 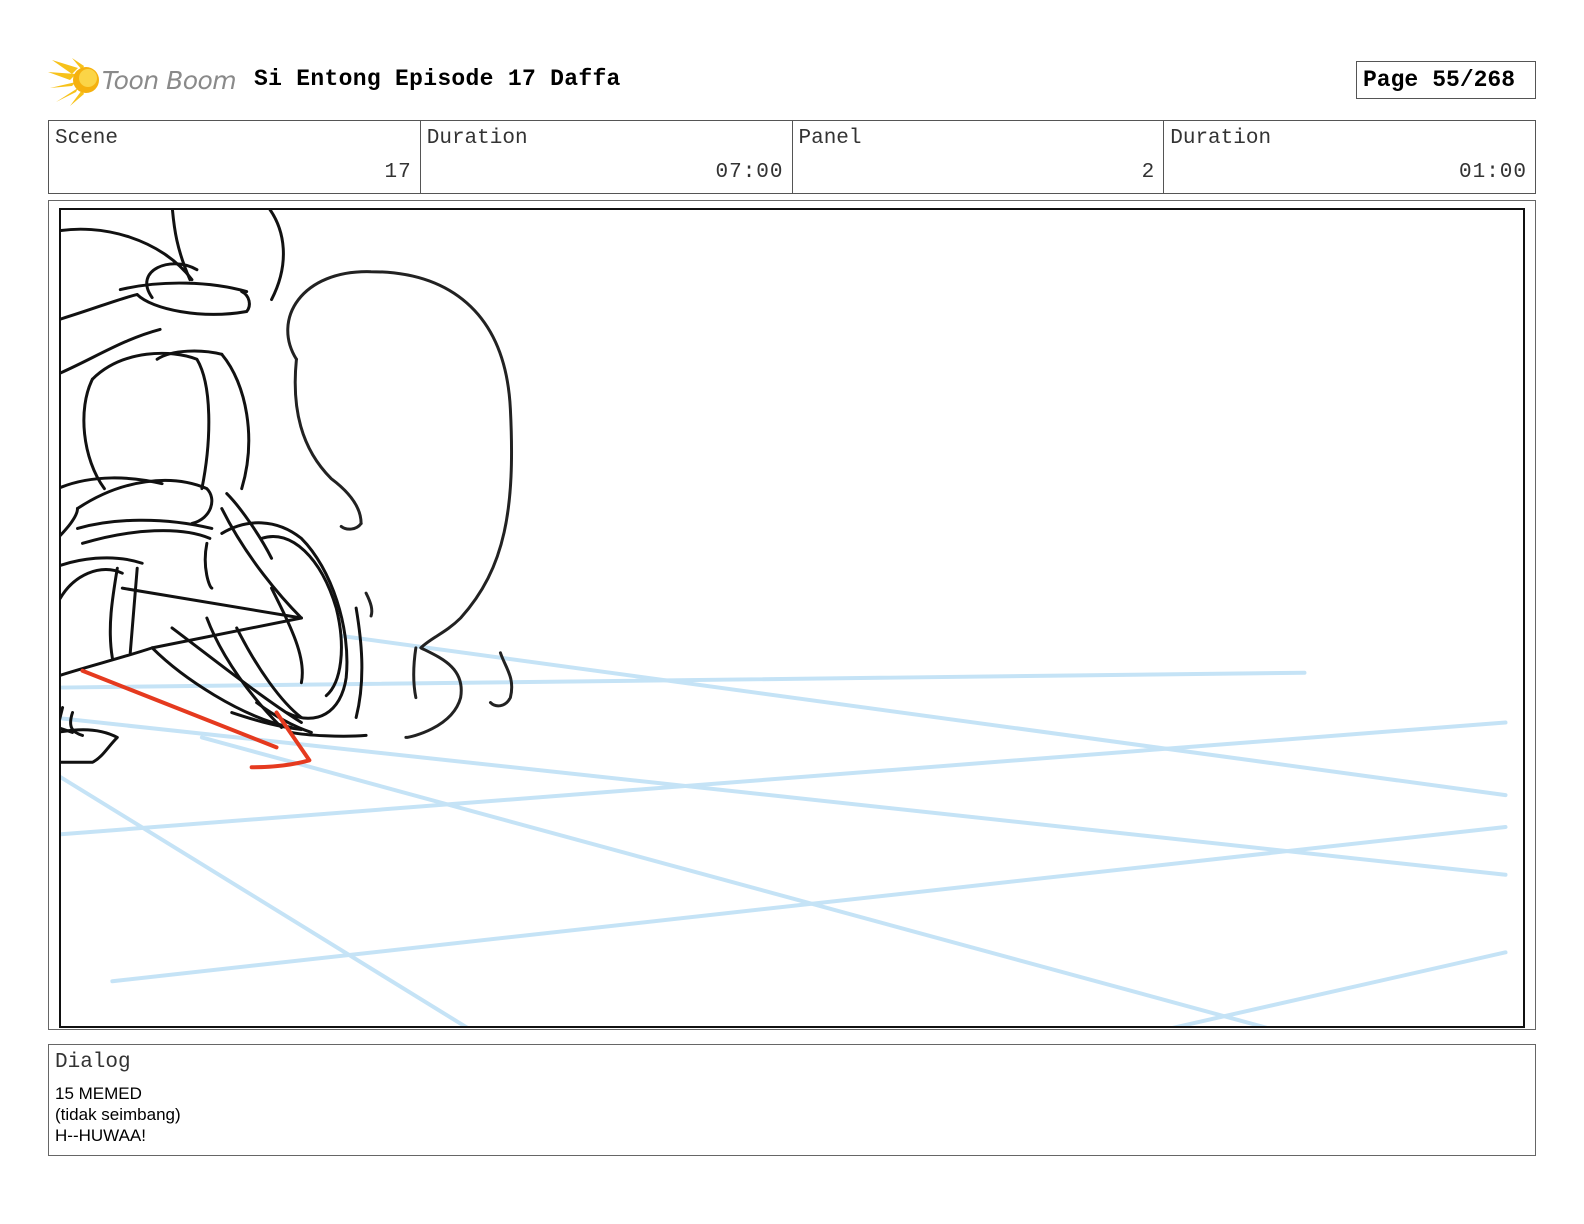 I want to click on panel-cell: Panel 2, so click(x=979, y=157).